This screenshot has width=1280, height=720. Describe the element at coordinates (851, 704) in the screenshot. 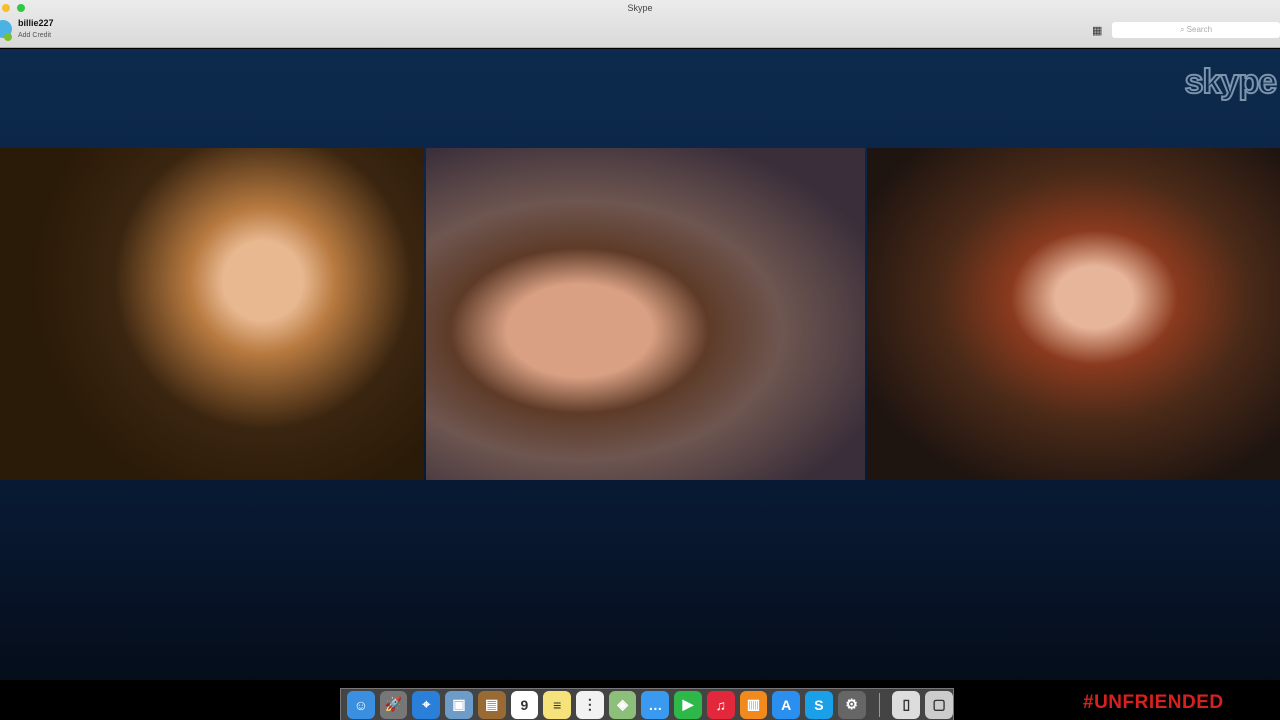

I see `dock-system-preferences-icon: ⚙` at that location.